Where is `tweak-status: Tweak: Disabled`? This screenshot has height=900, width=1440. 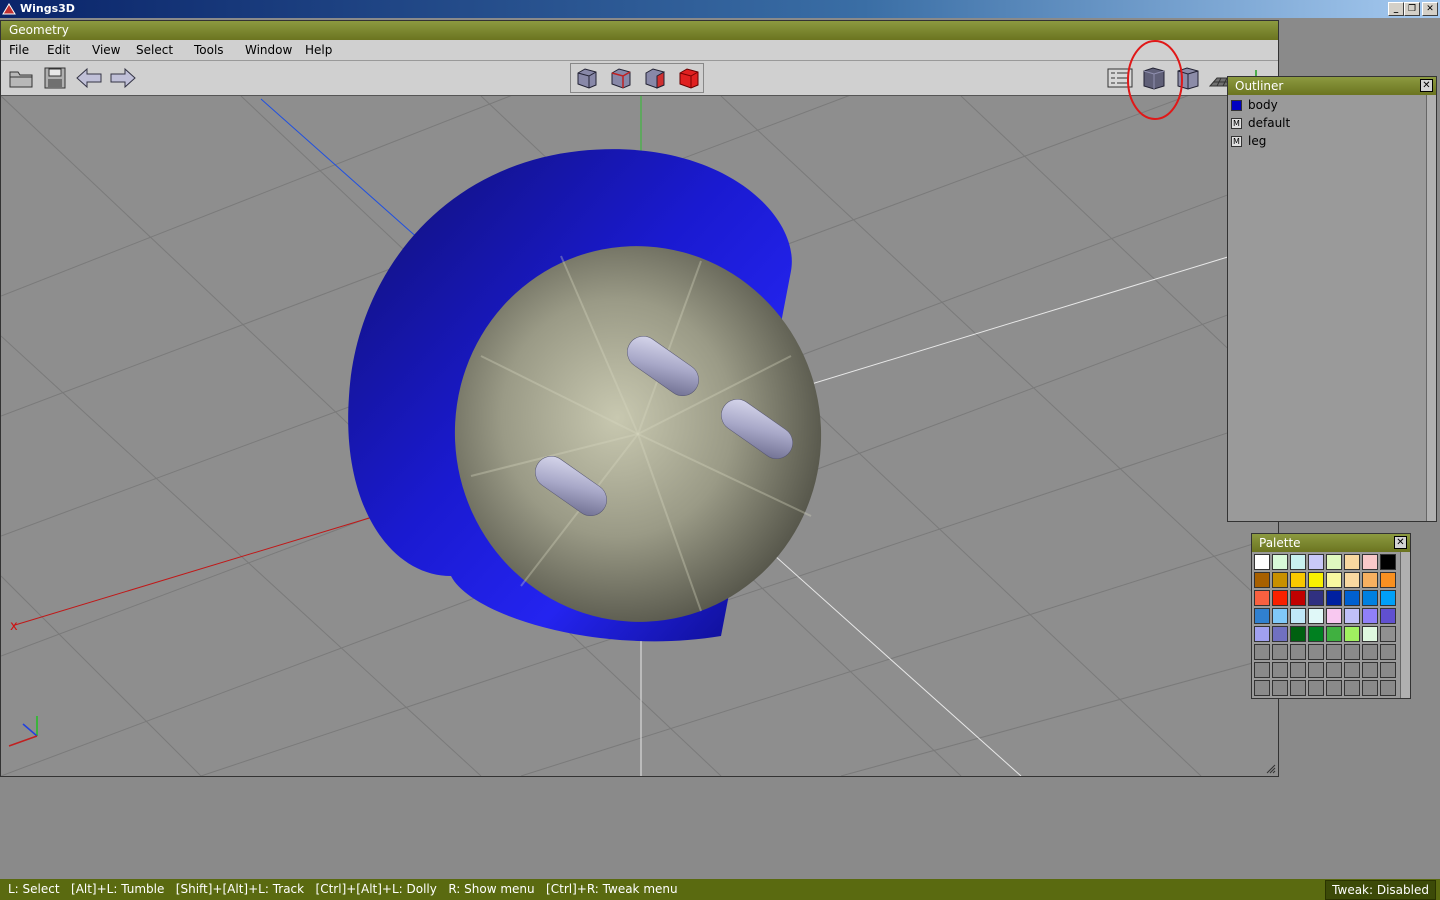
tweak-status: Tweak: Disabled is located at coordinates (1380, 890).